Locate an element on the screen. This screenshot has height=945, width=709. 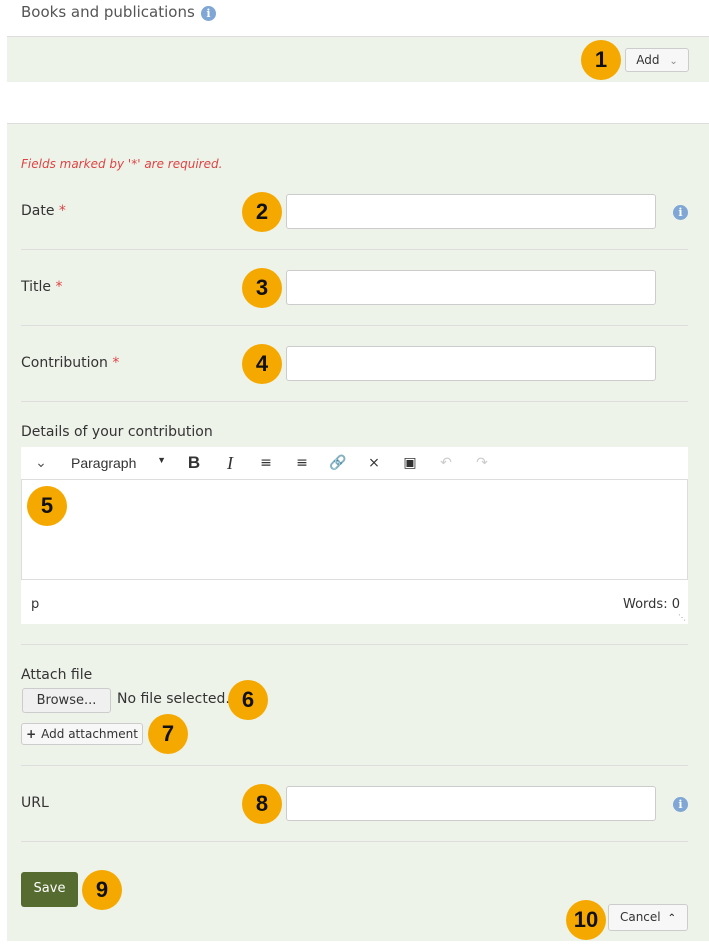
contribution-label: Contribution * is located at coordinates (70, 363).